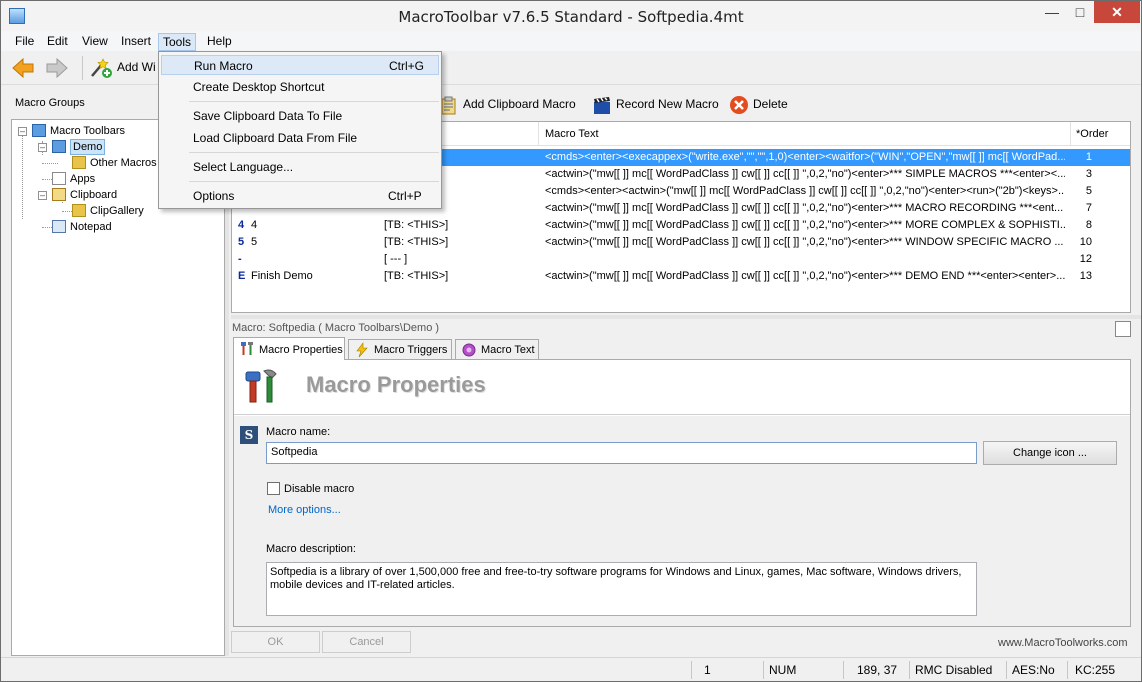  Describe the element at coordinates (249, 435) in the screenshot. I see `macro-glyph-icon: S` at that location.